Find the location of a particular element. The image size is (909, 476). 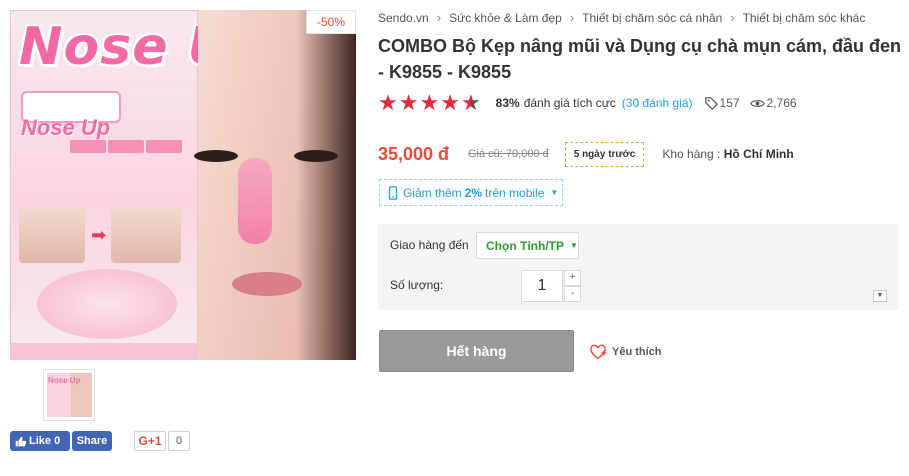

thumbnail-label: Nose Up is located at coordinates (64, 380).